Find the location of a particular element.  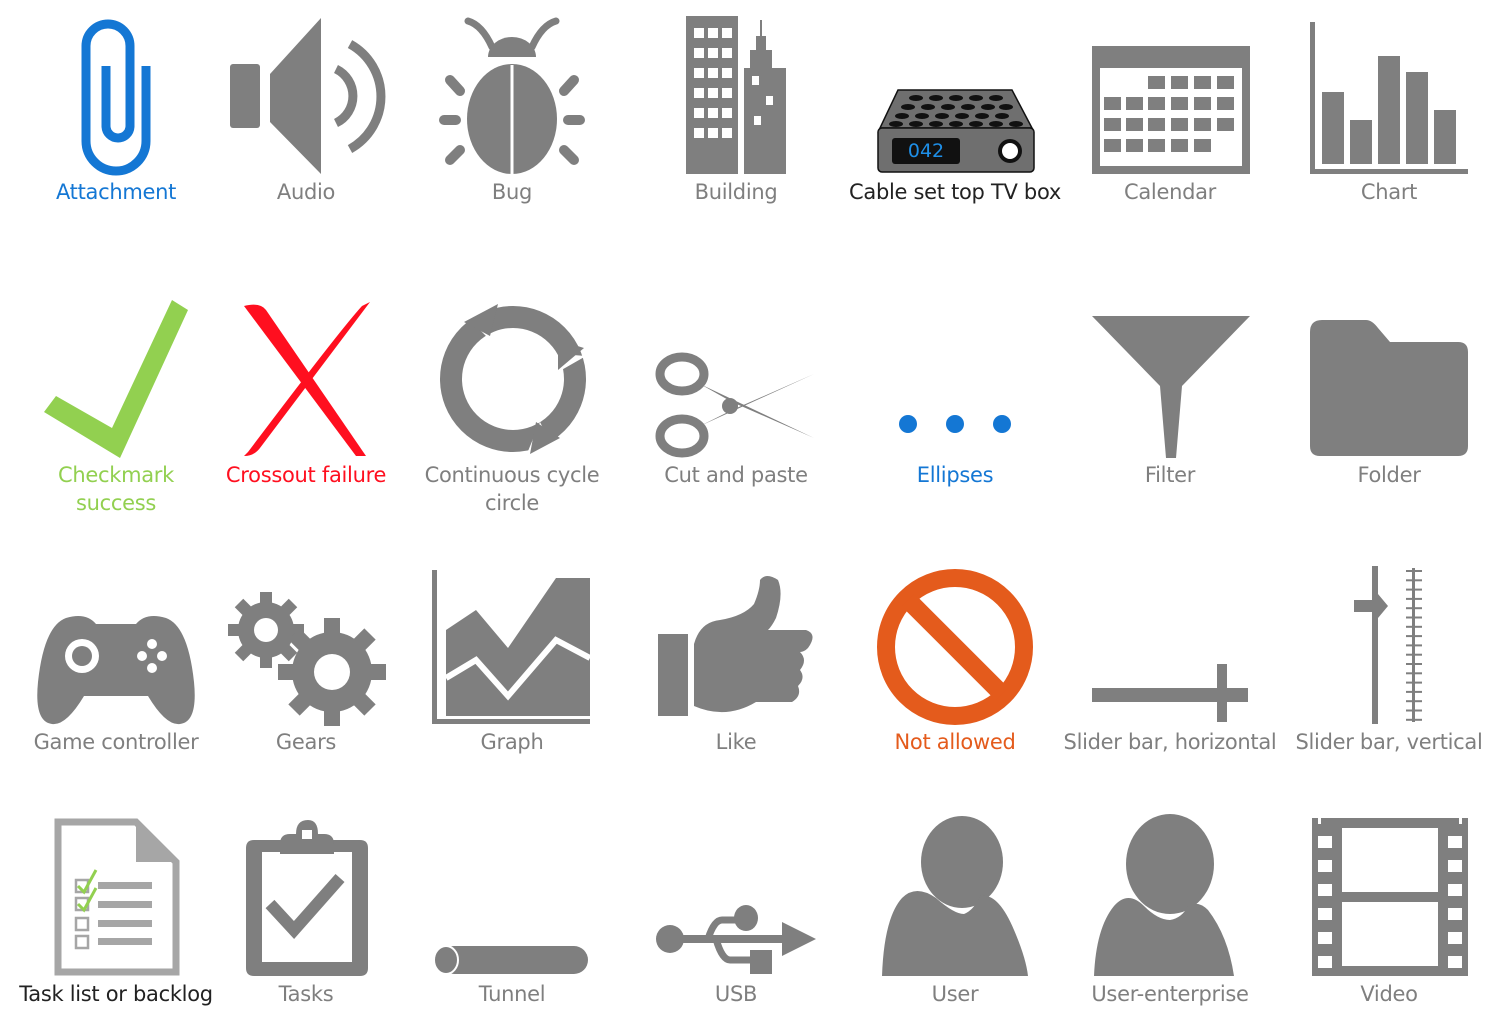

user-enterprise-icon is located at coordinates (1164, 895).